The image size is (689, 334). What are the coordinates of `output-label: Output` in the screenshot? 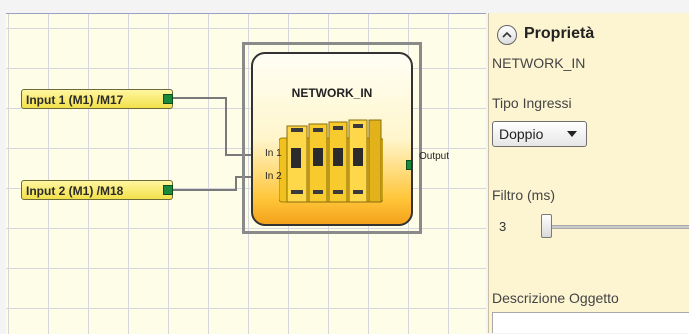 It's located at (434, 156).